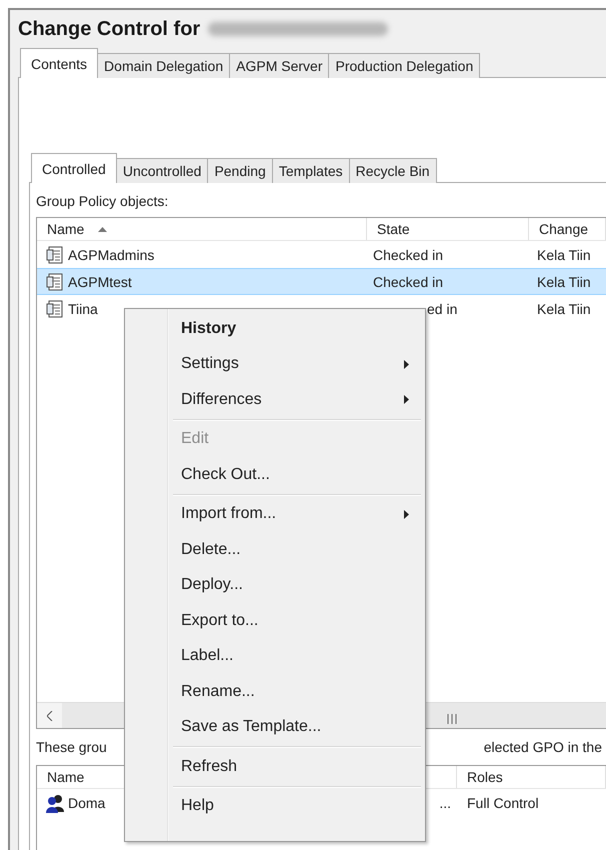 The image size is (606, 850). I want to click on table-cell: Tiina, so click(82, 308).